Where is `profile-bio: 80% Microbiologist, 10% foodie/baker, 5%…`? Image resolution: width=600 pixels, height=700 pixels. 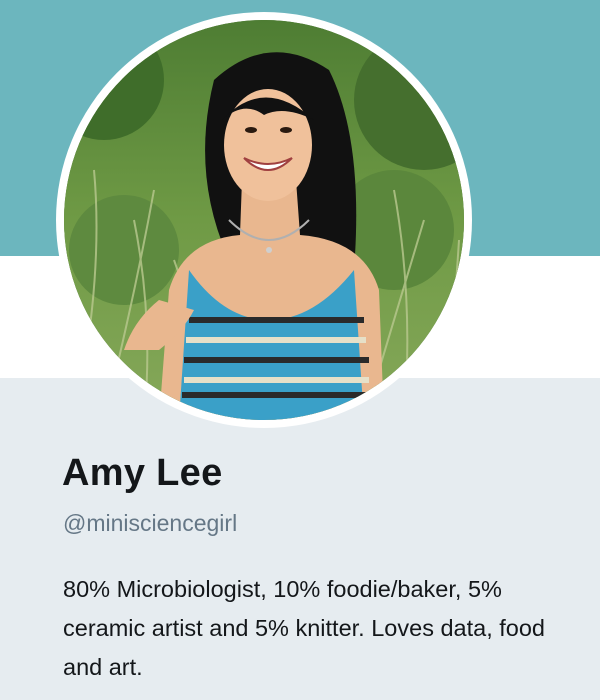 profile-bio: 80% Microbiologist, 10% foodie/baker, 5%… is located at coordinates (304, 628).